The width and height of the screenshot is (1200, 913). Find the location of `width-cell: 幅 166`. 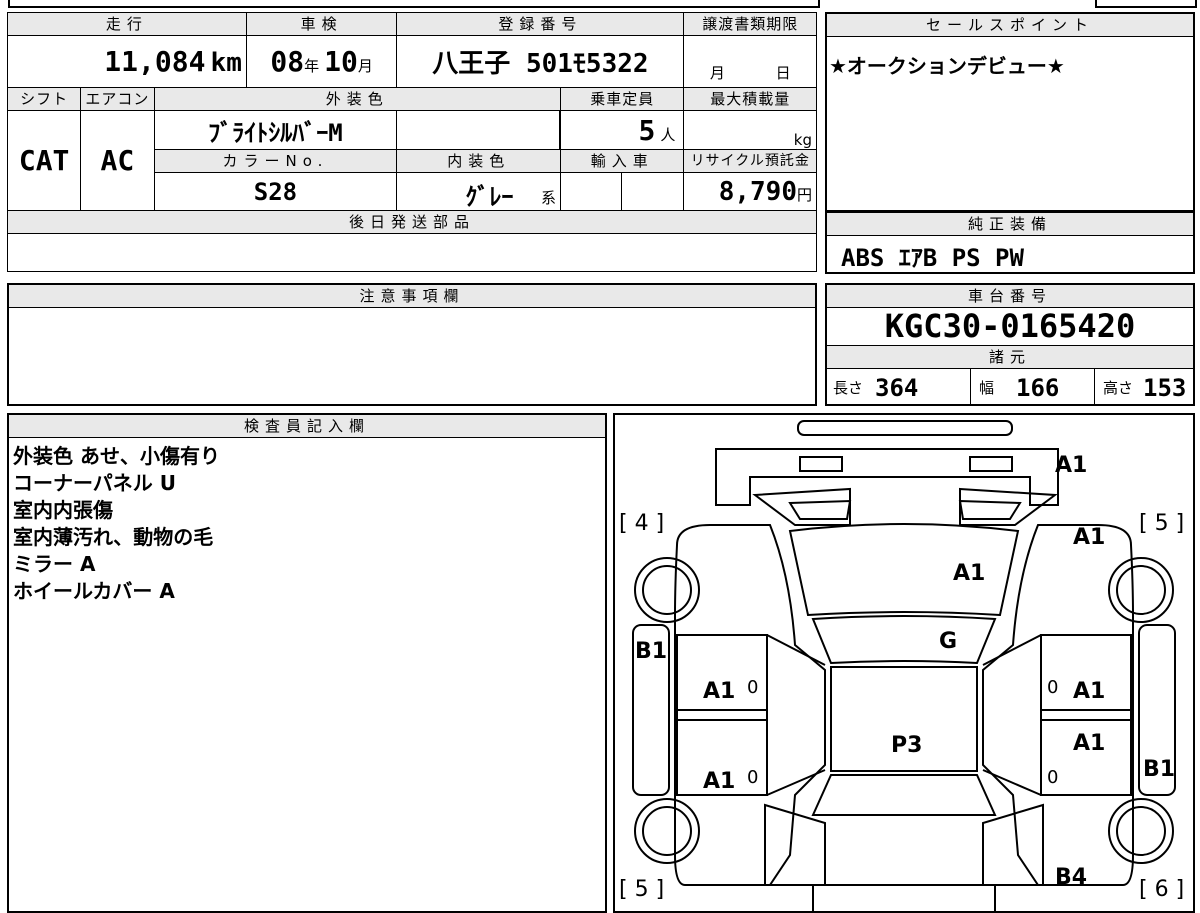

width-cell: 幅 166 is located at coordinates (1033, 387).